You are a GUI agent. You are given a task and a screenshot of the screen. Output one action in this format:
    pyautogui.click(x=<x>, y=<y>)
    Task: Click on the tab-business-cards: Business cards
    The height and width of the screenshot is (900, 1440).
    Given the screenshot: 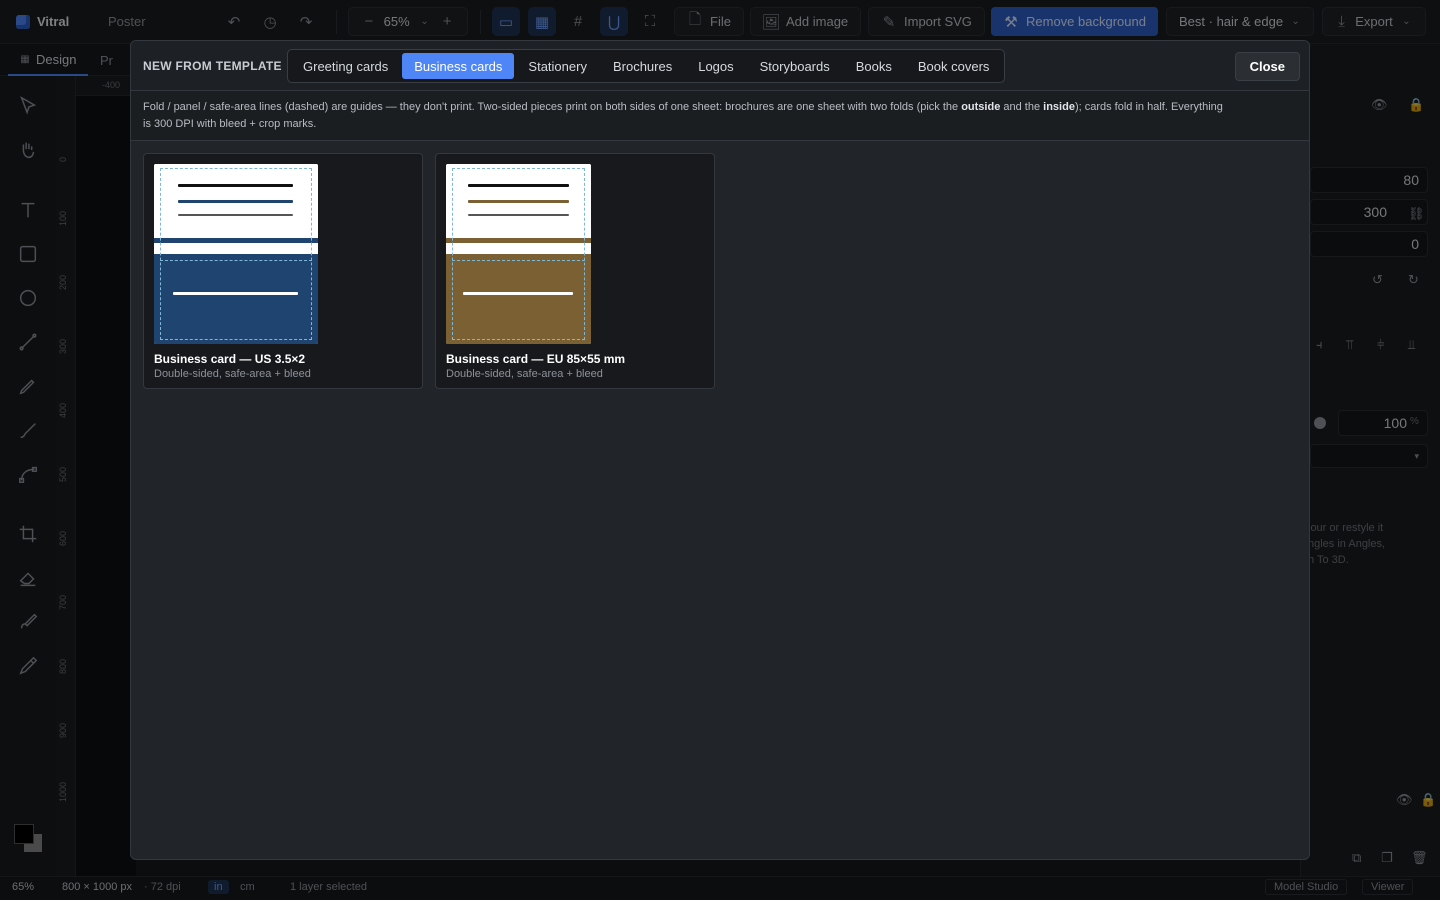 What is the action you would take?
    pyautogui.click(x=458, y=66)
    